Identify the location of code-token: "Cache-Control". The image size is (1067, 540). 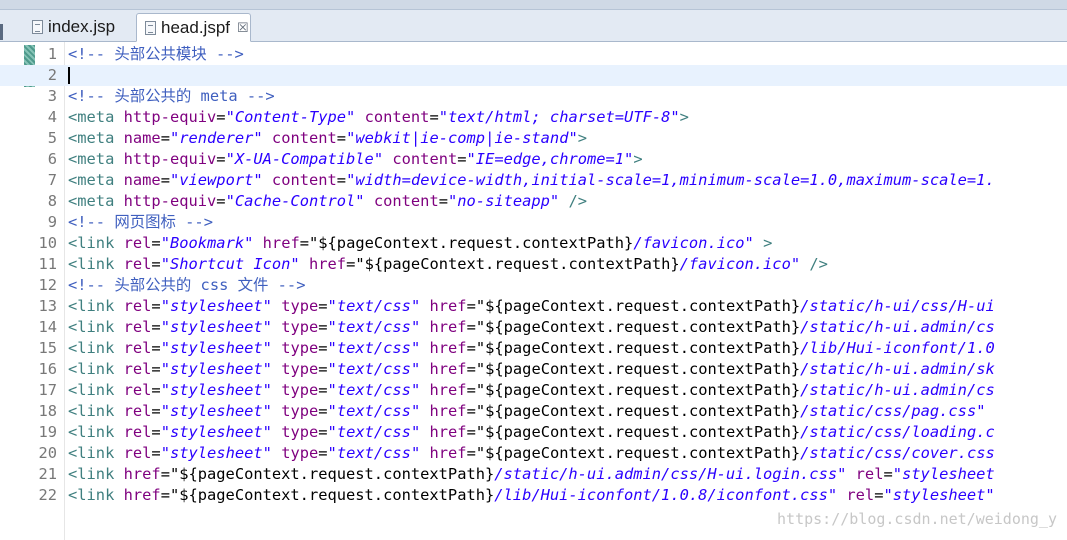
(295, 201).